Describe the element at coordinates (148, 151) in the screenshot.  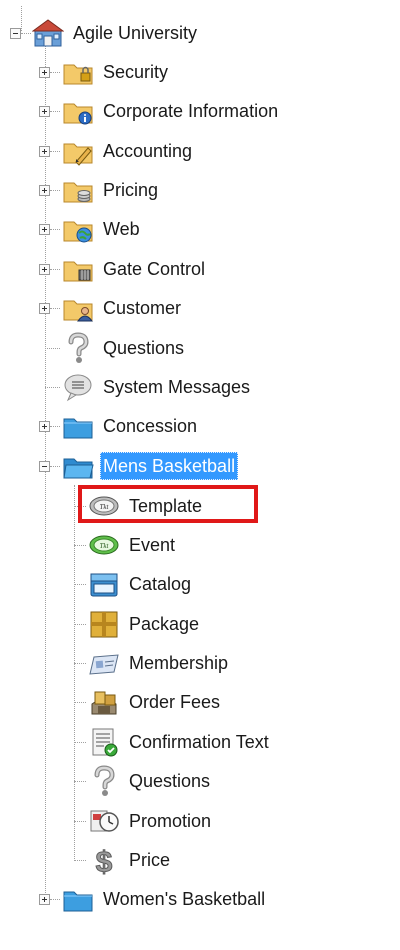
I see `tree-node-label: Accounting` at that location.